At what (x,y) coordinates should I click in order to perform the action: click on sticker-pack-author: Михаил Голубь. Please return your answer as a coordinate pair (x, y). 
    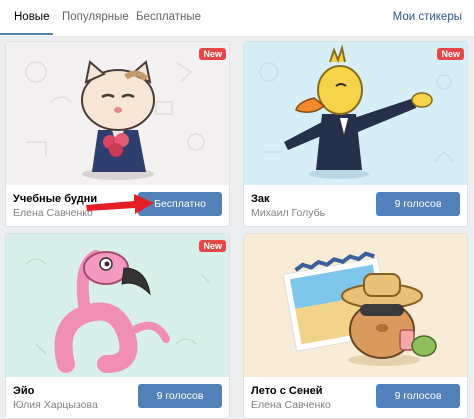
    Looking at the image, I should click on (288, 213).